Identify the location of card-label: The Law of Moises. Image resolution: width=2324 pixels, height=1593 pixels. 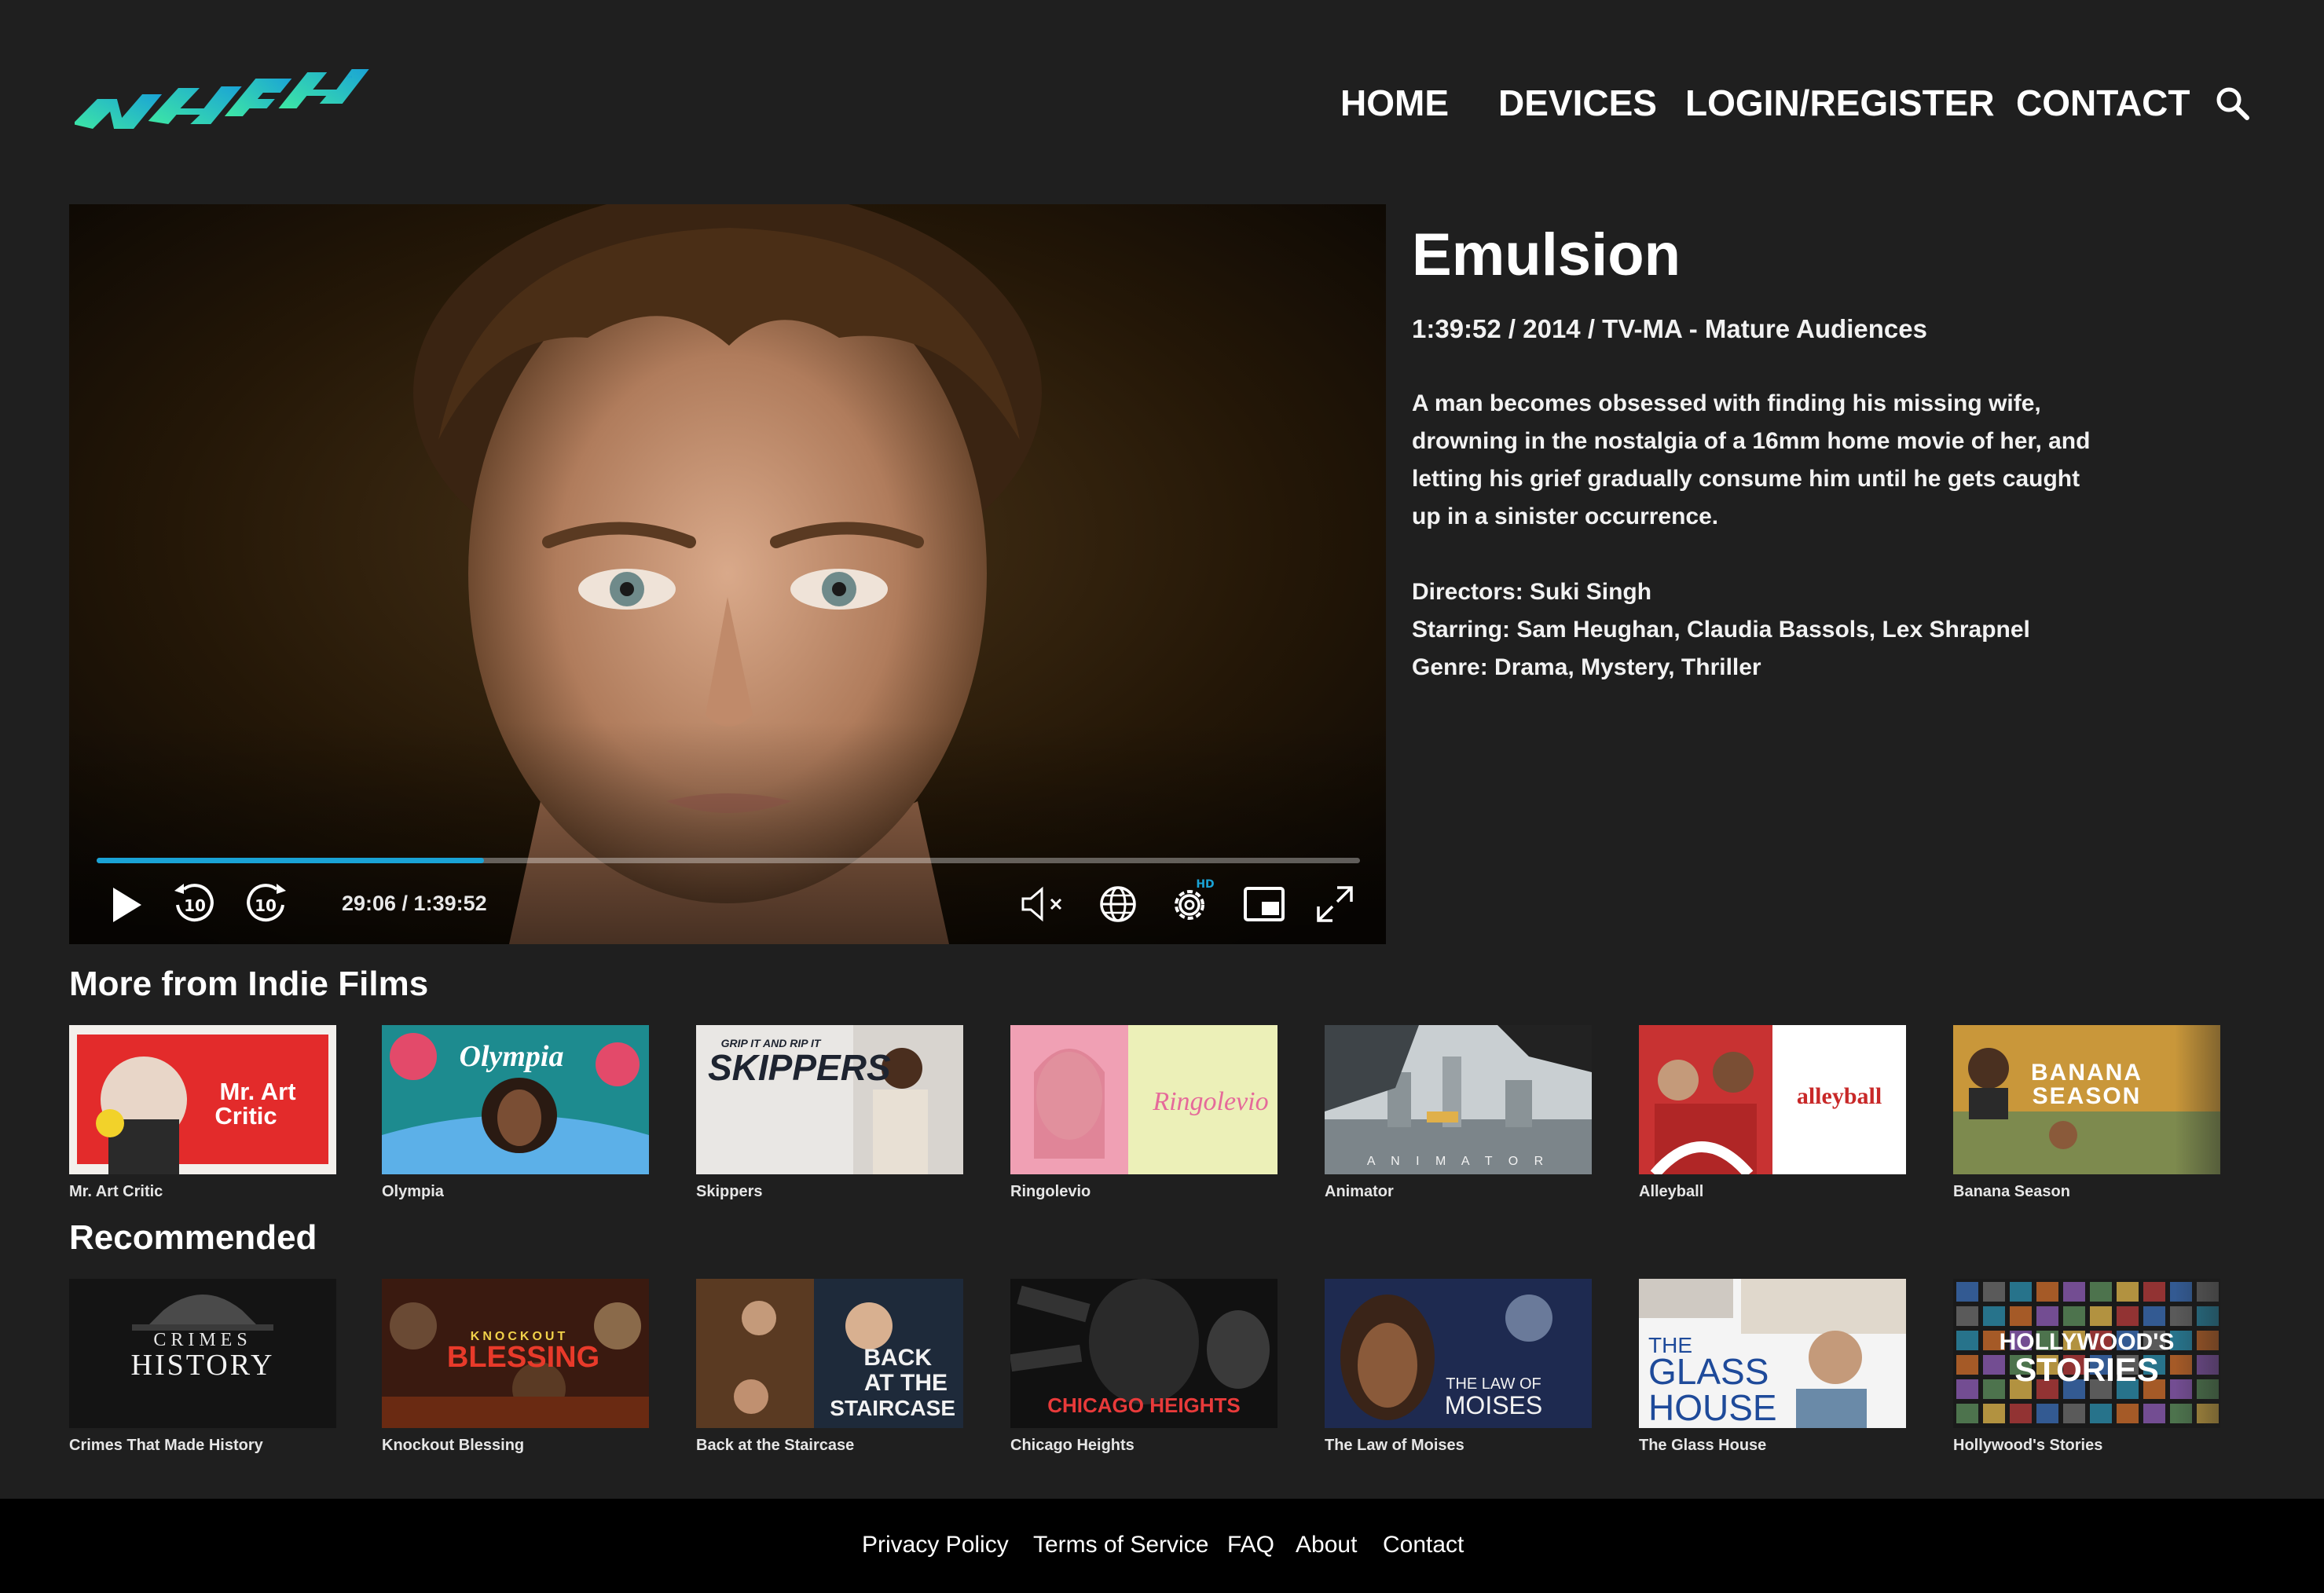
(1394, 1445).